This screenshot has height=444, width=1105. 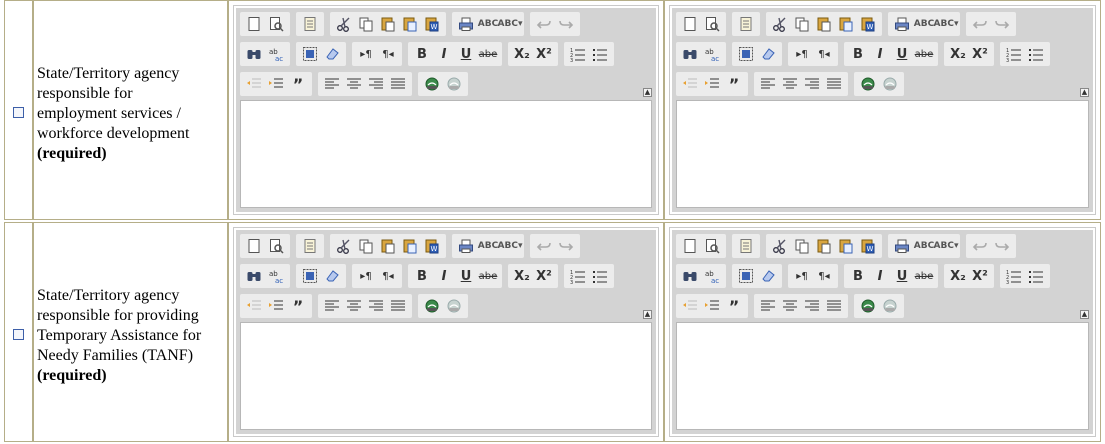 I want to click on collapse-toolbar-button: ▲, so click(x=647, y=314).